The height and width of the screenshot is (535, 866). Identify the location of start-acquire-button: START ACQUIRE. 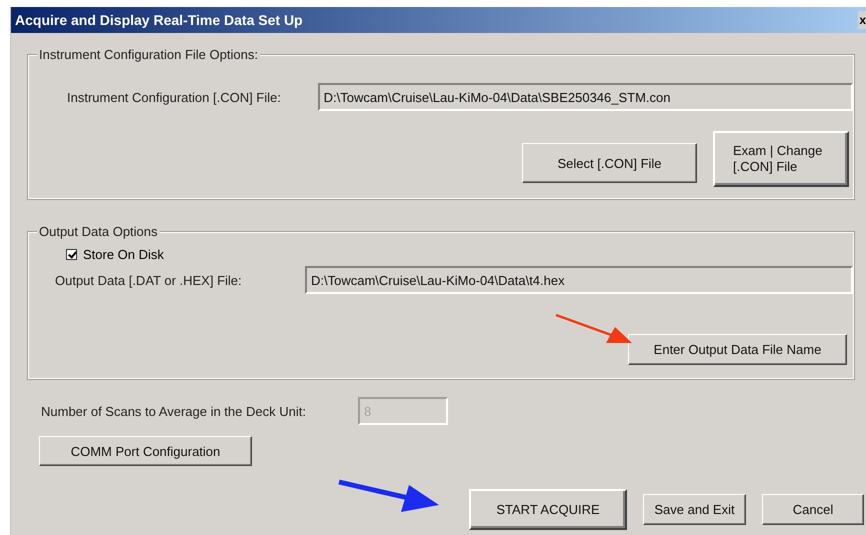
(548, 509).